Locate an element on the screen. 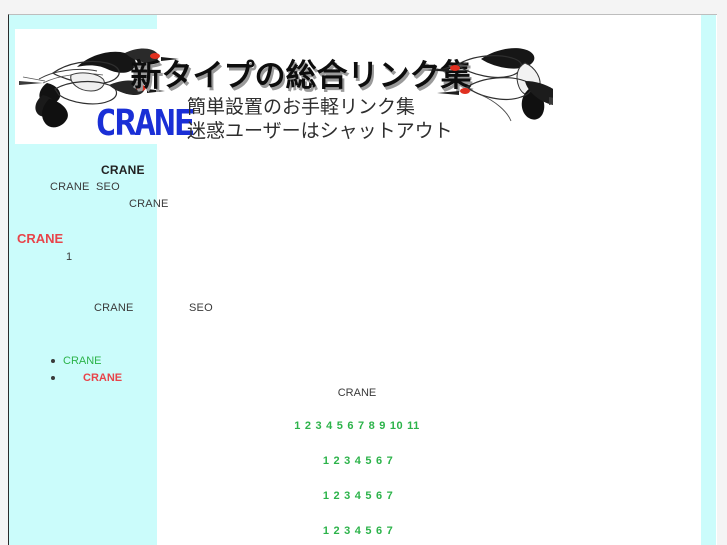 Image resolution: width=727 pixels, height=545 pixels. number-link-row: 1 2 3 4 5 6 7 8 9 10 11 is located at coordinates (357, 426).